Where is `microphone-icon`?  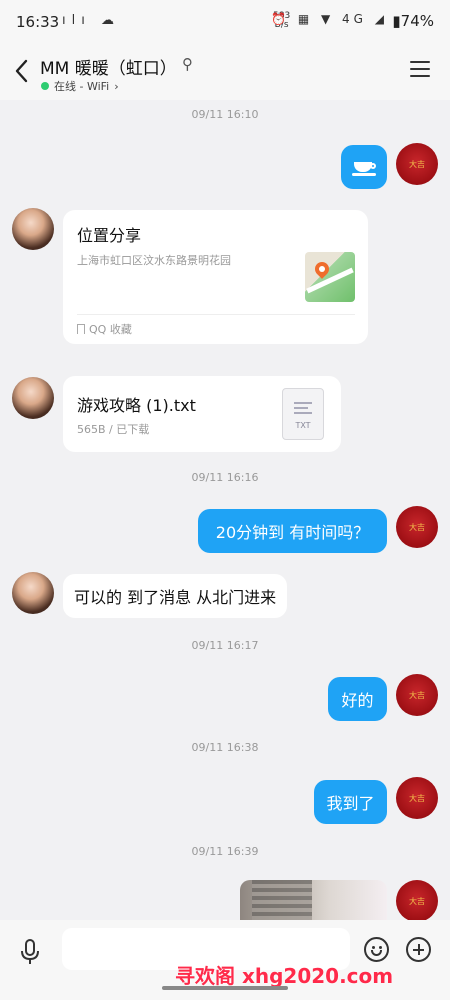 microphone-icon is located at coordinates (30, 951).